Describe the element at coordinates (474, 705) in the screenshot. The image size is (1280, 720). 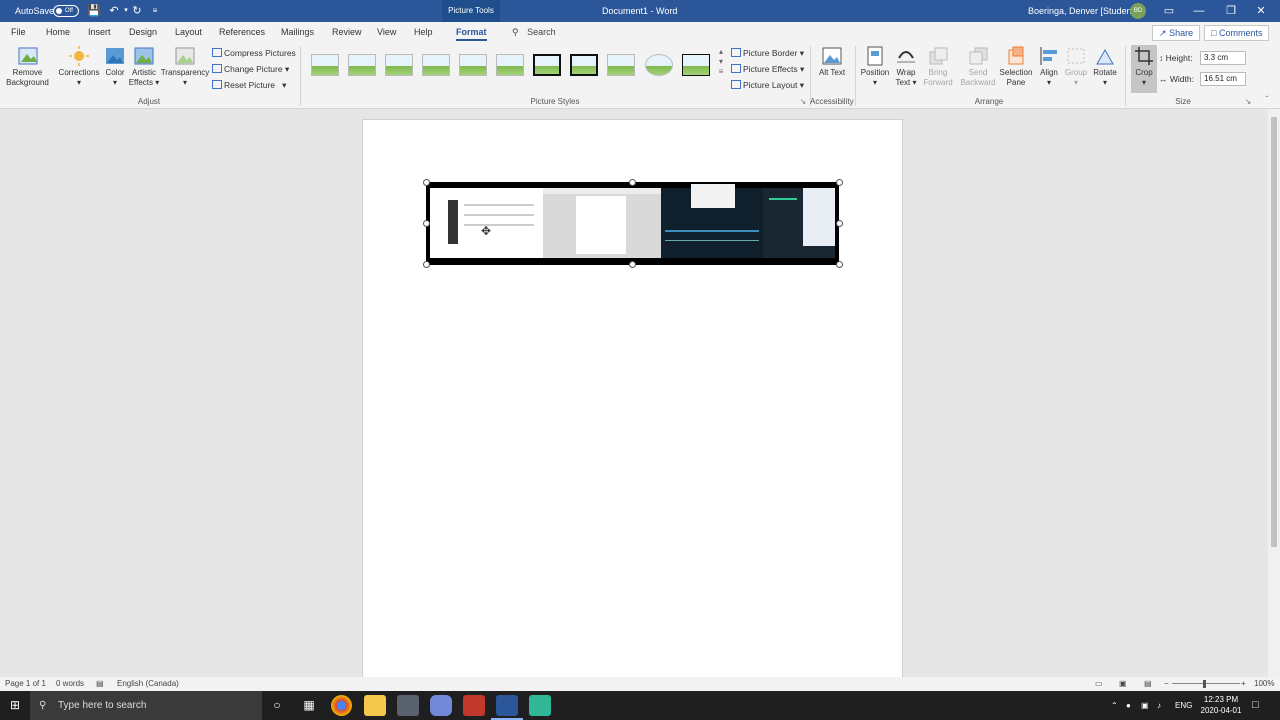
I see `mixer-app-icon` at that location.